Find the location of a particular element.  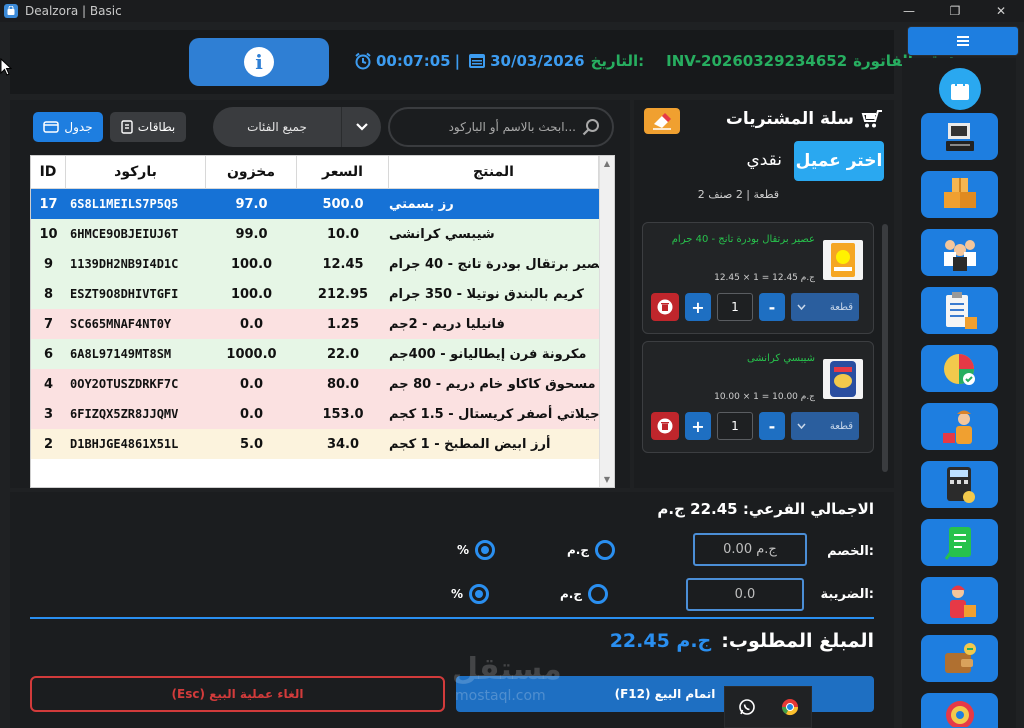

minimize-button: — is located at coordinates (909, 11).